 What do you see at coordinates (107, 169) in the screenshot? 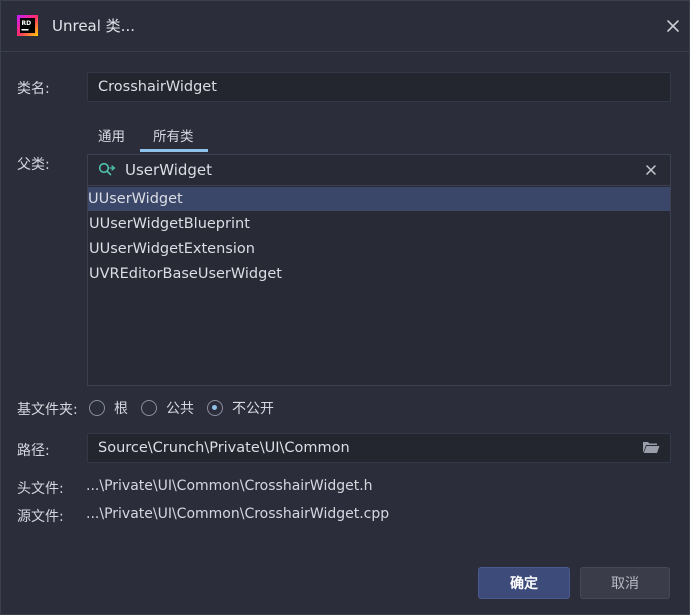
I see `search-icon` at bounding box center [107, 169].